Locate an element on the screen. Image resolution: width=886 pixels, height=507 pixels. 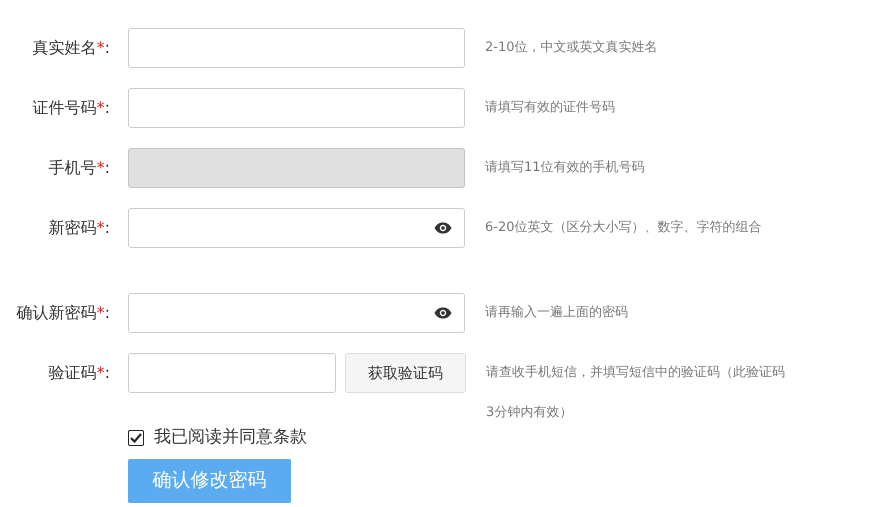
hint-text: 请查收手机短信，并填写短信中的验证码（此验证码3分钟内有效） is located at coordinates (636, 393).